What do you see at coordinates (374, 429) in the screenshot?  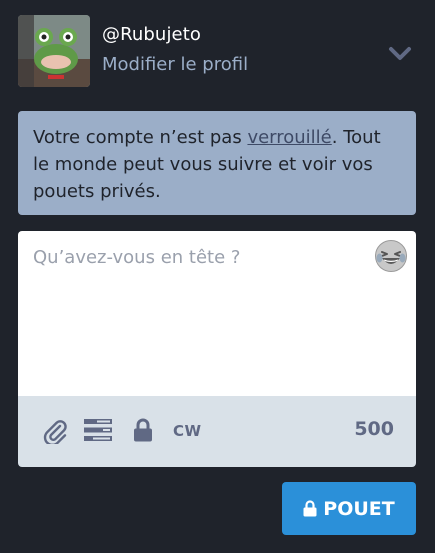 I see `character-counter: 500` at bounding box center [374, 429].